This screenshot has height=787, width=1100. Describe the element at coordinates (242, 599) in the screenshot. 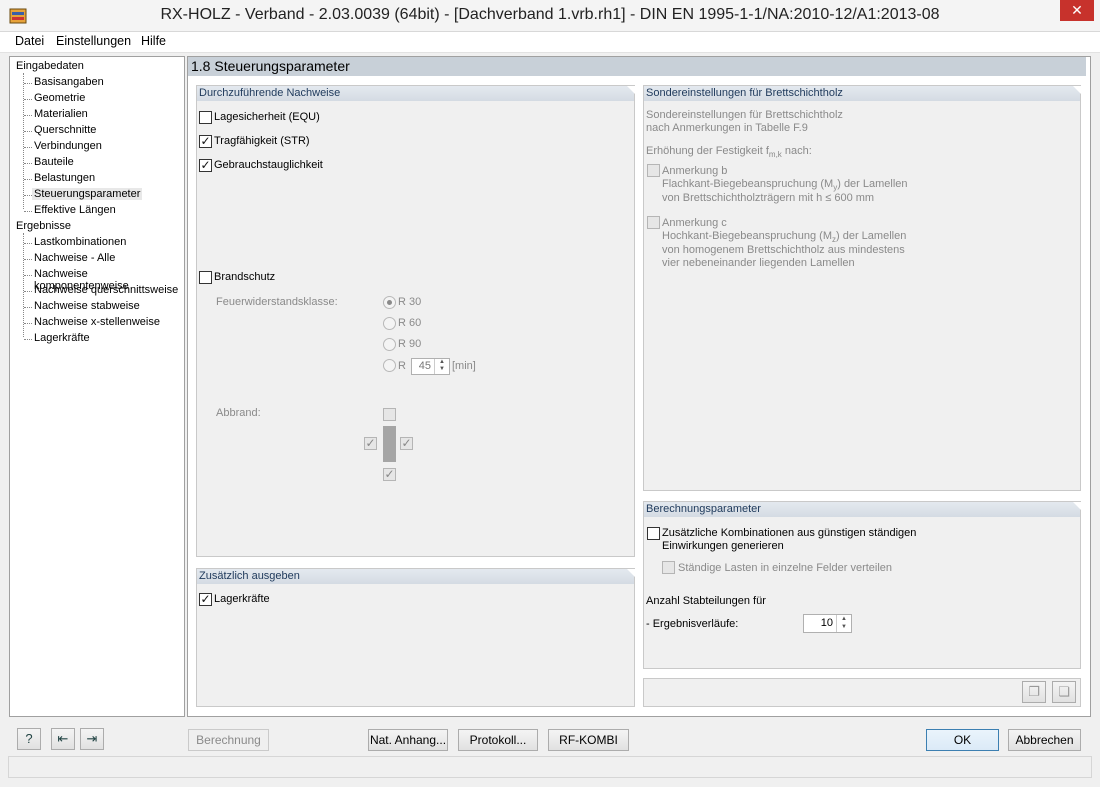

I see `label-lagerkraefte: Lagerkräfte` at that location.